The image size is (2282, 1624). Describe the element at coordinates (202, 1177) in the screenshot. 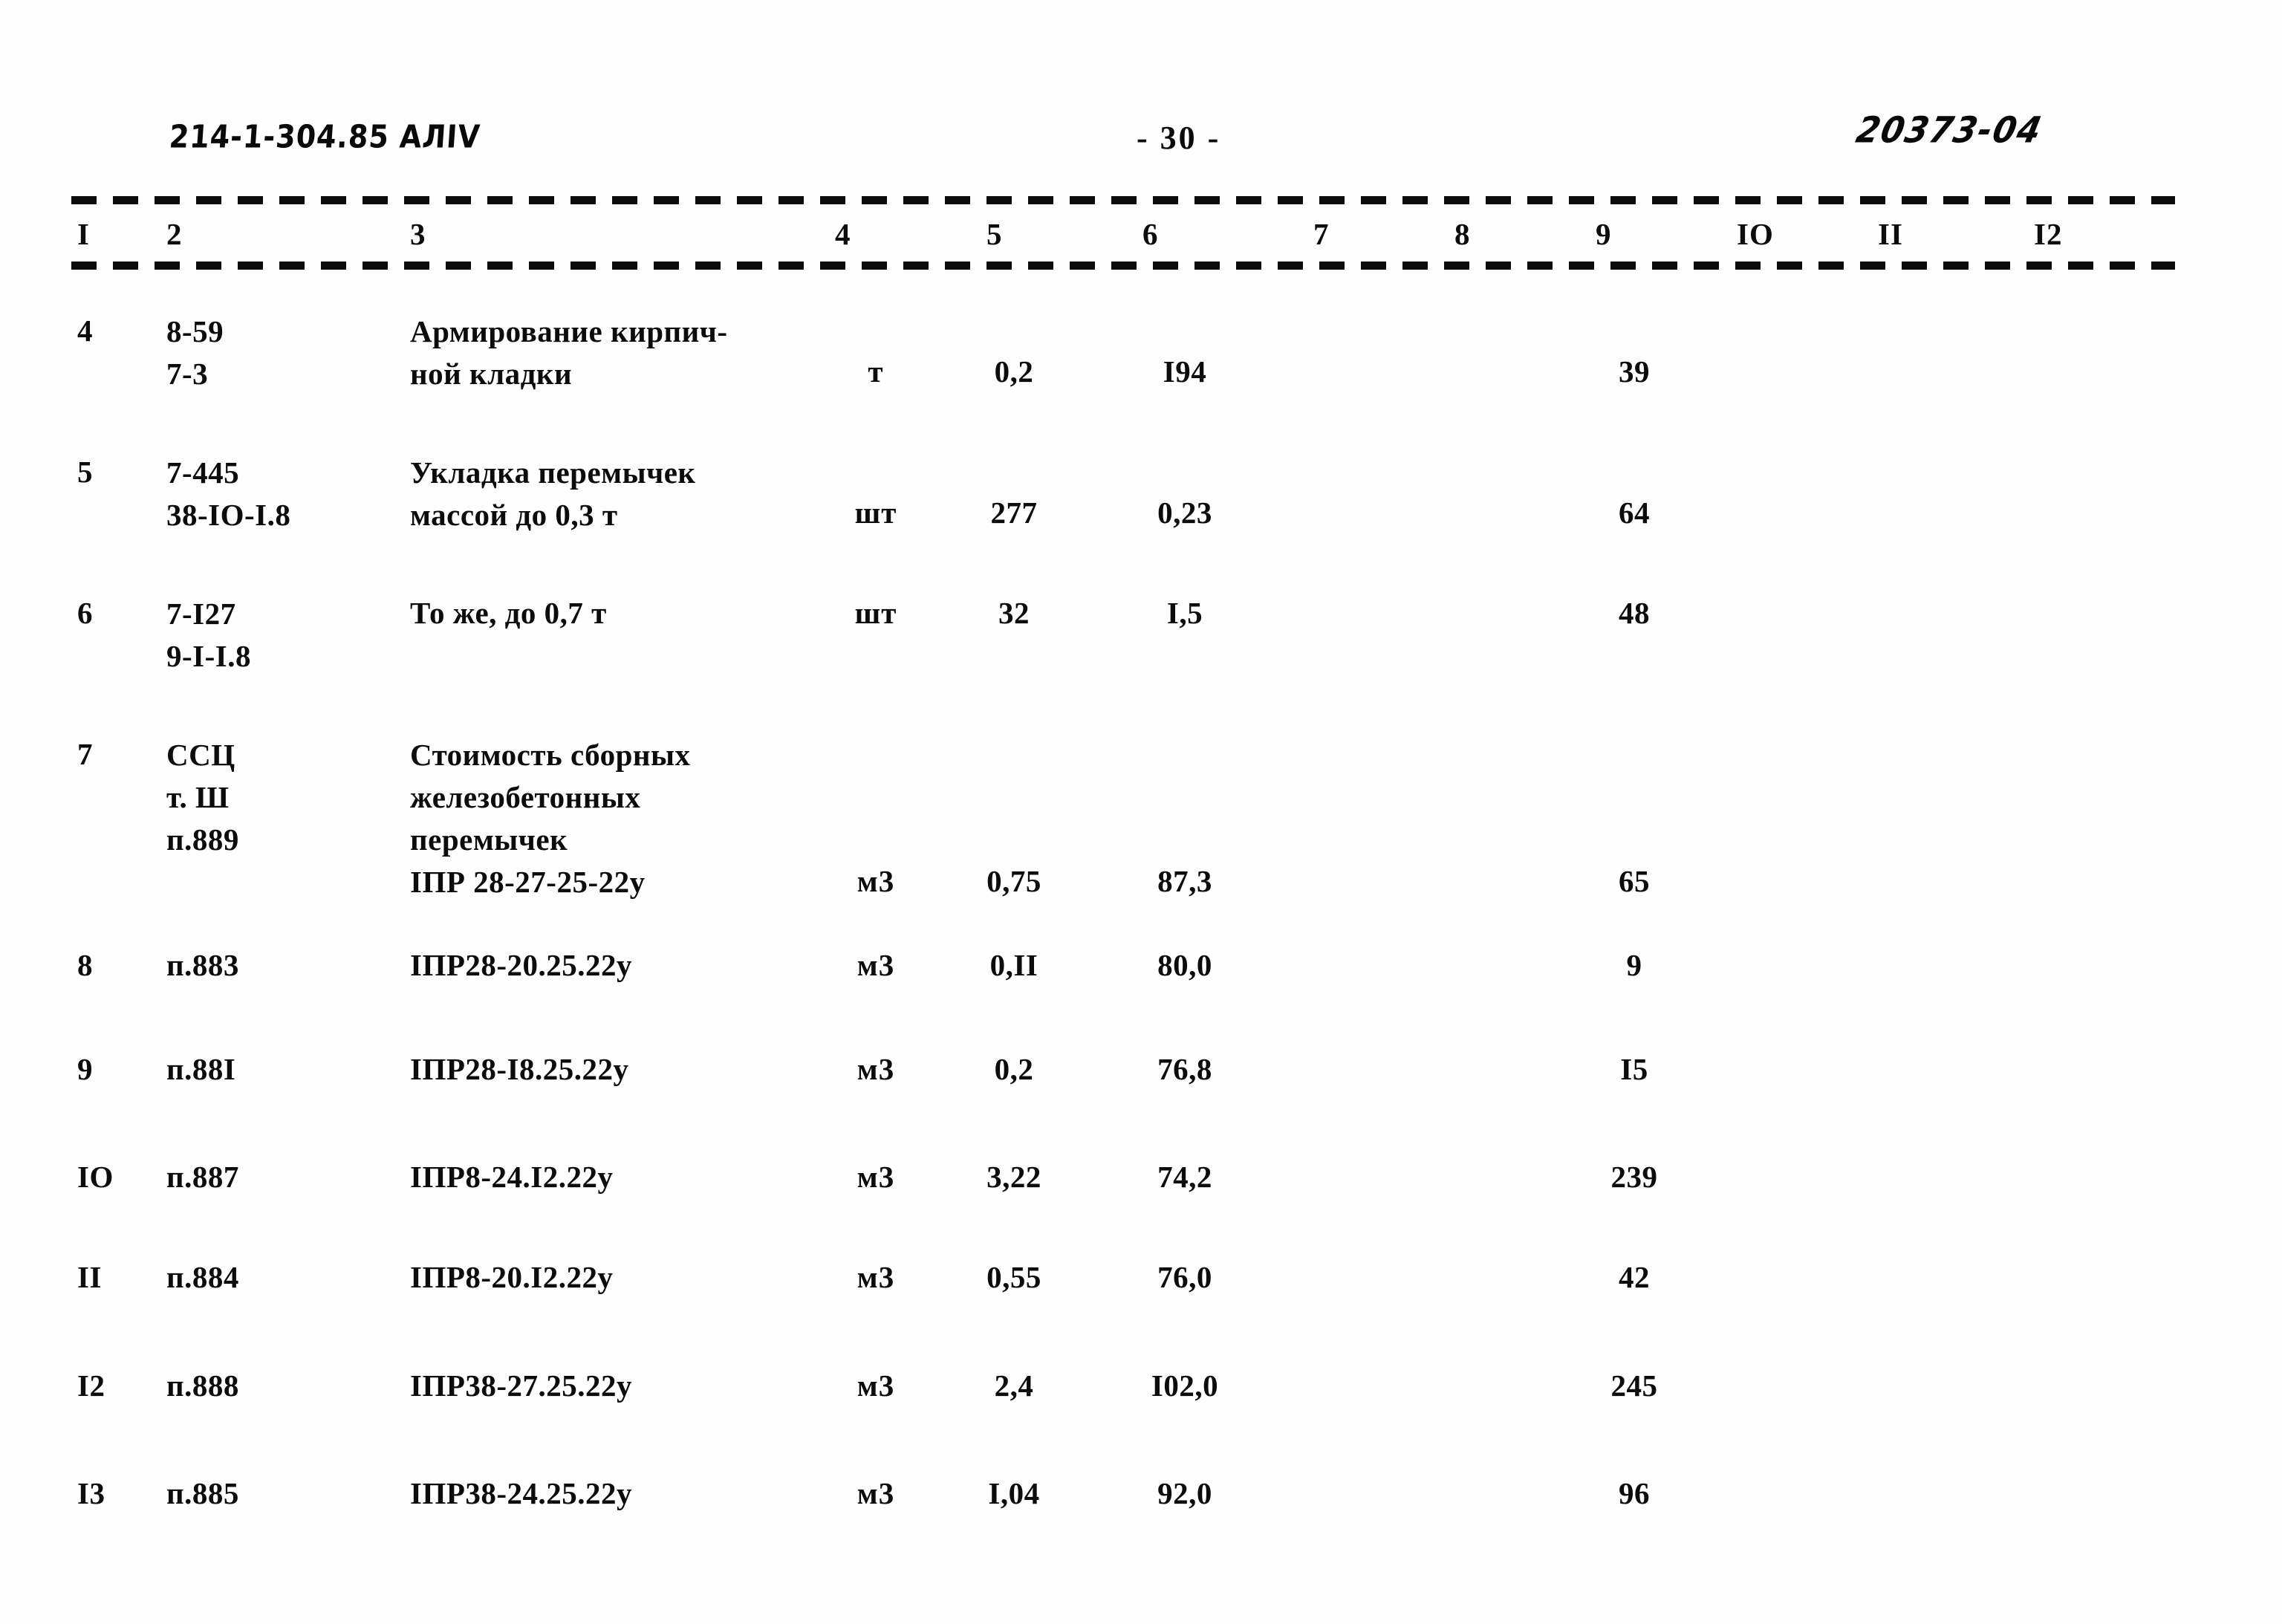

I see `row-code: п.887` at that location.